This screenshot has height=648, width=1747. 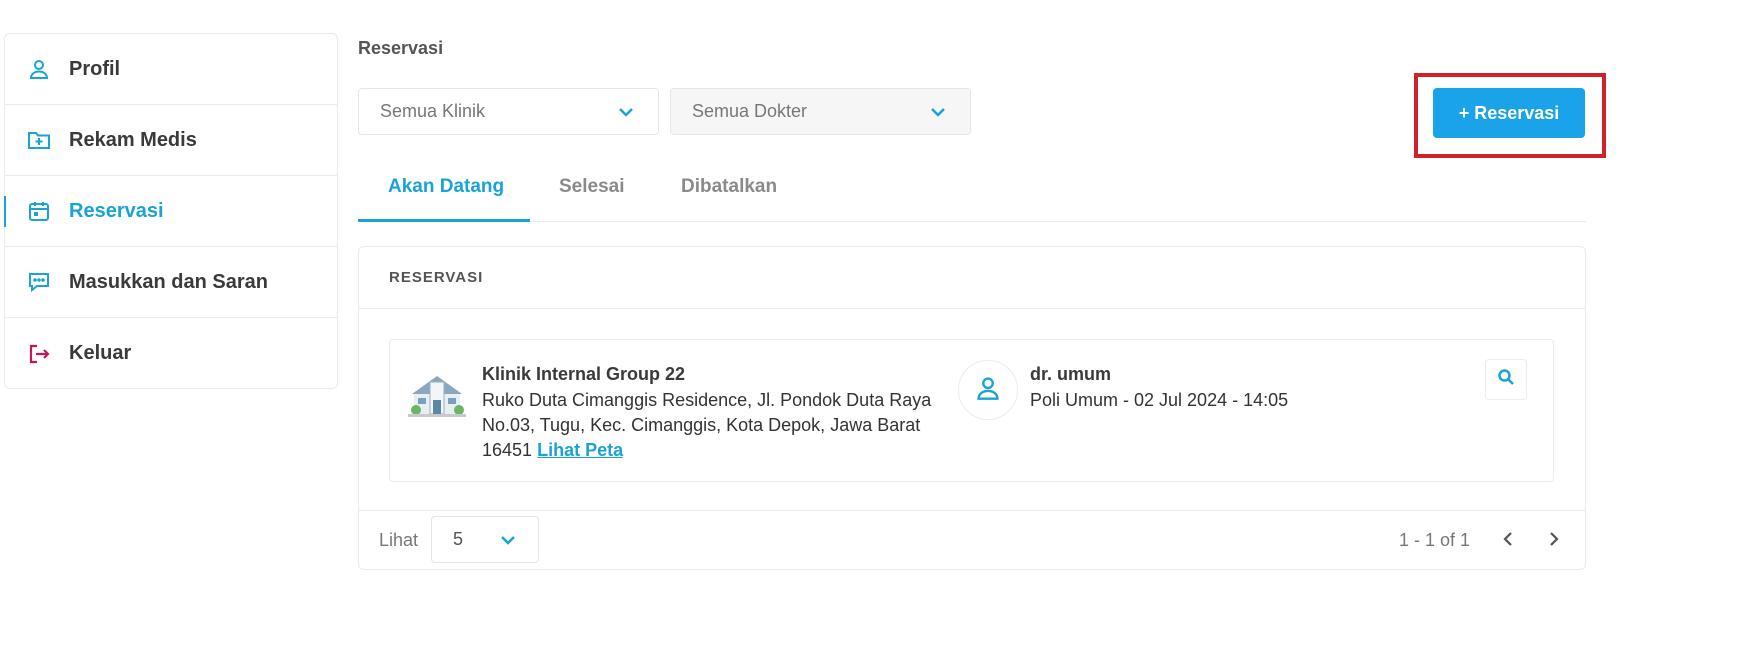 What do you see at coordinates (1159, 400) in the screenshot?
I see `reservation-schedule: Poli Umum - 02 Jul 2024 - 14:05` at bounding box center [1159, 400].